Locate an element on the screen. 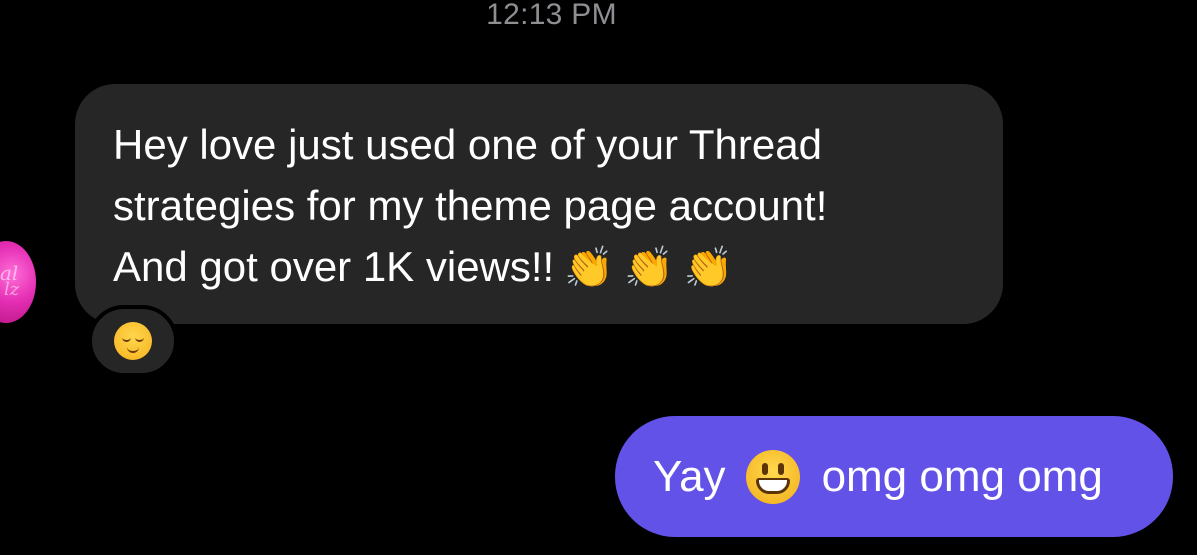 Image resolution: width=1197 pixels, height=555 pixels. outgoing-message-text-end: omg omg omg is located at coordinates (962, 476).